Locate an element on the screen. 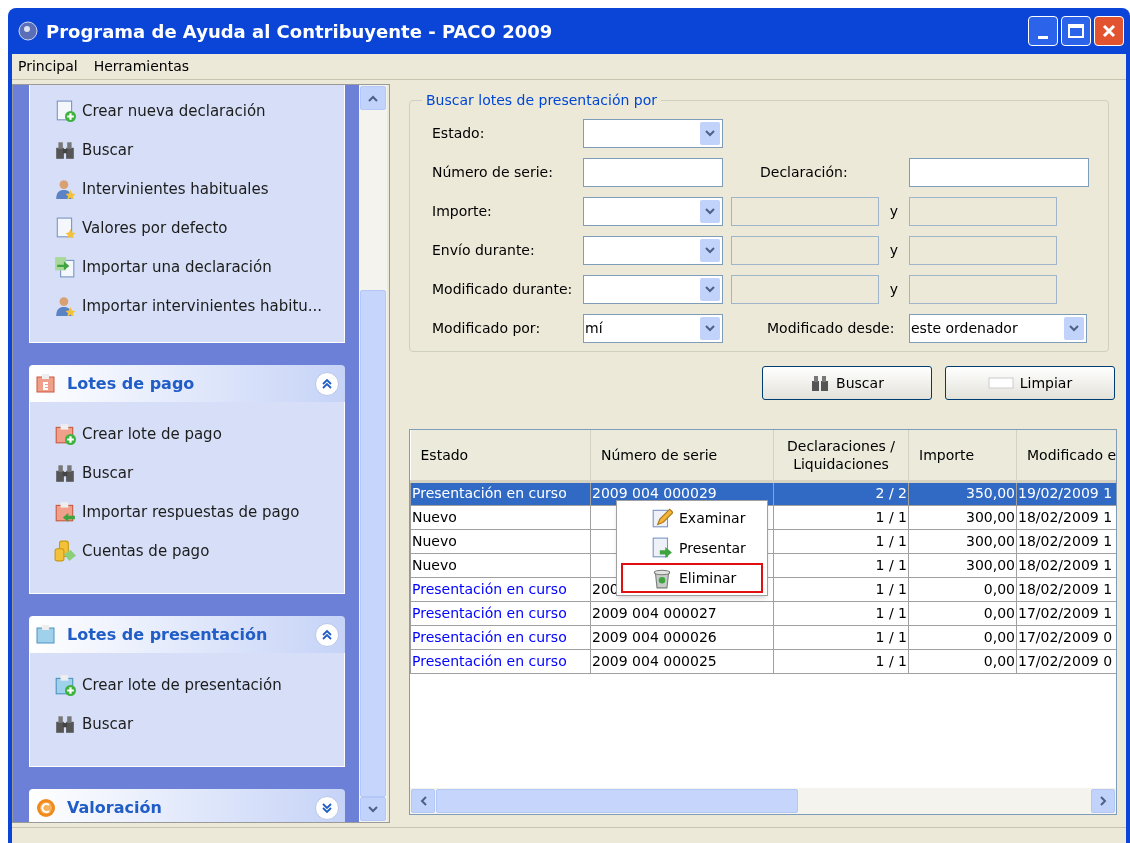 The image size is (1130, 843). dropdown: mí is located at coordinates (653, 328).